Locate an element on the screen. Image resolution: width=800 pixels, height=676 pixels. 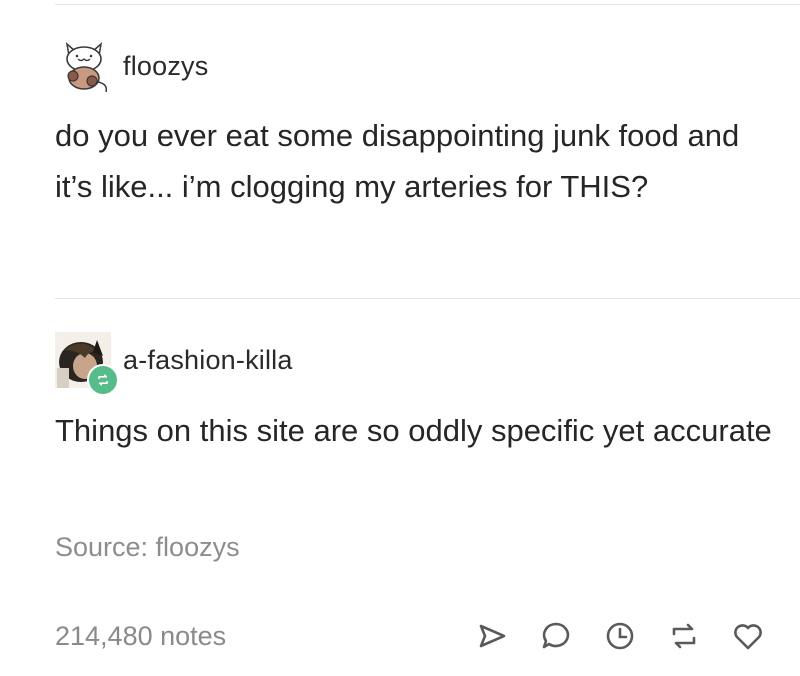
top-divider is located at coordinates (427, 4).